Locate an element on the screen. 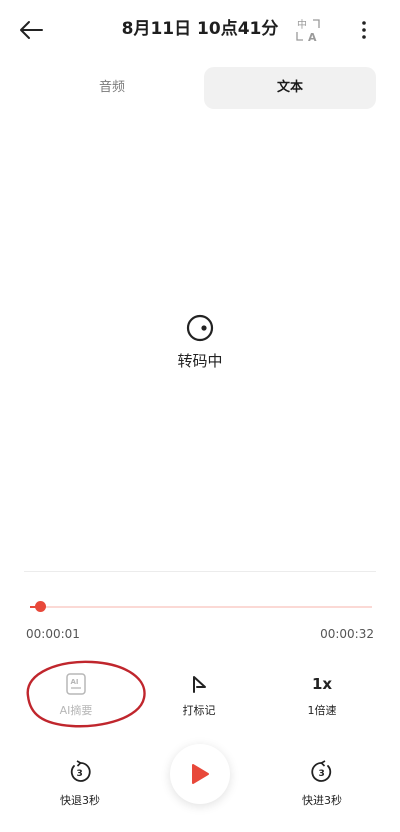 This screenshot has height=832, width=400. progress-track is located at coordinates (201, 607).